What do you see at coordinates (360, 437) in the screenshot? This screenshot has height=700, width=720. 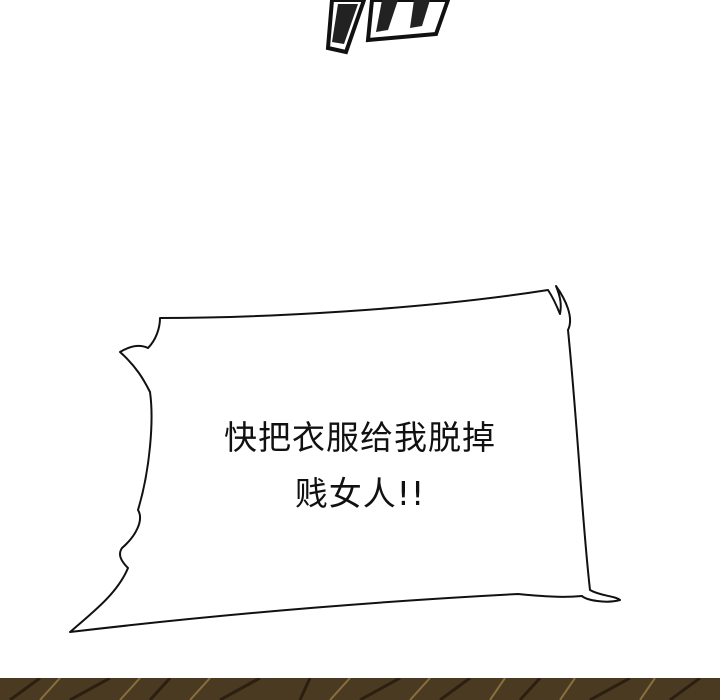 I see `speech-line-1: 快把衣服给我脱掉` at bounding box center [360, 437].